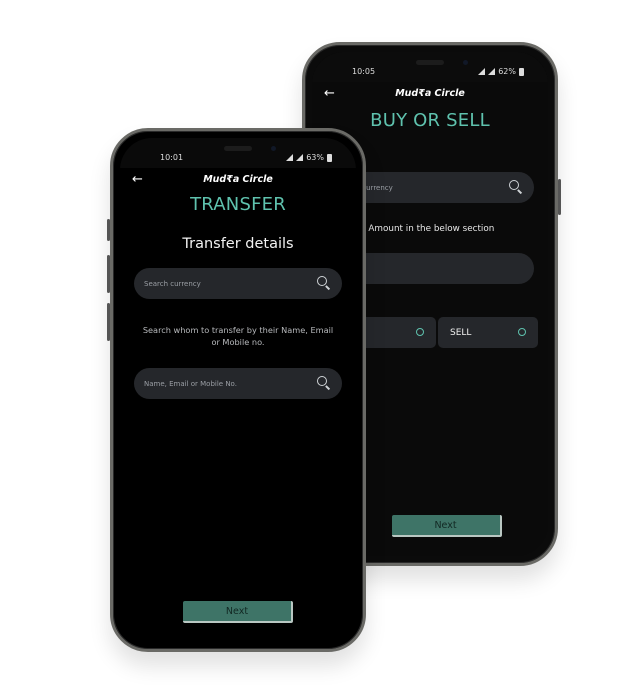 This screenshot has height=691, width=632. Describe the element at coordinates (430, 73) in the screenshot. I see `status-bar: 10:05 62%` at that location.